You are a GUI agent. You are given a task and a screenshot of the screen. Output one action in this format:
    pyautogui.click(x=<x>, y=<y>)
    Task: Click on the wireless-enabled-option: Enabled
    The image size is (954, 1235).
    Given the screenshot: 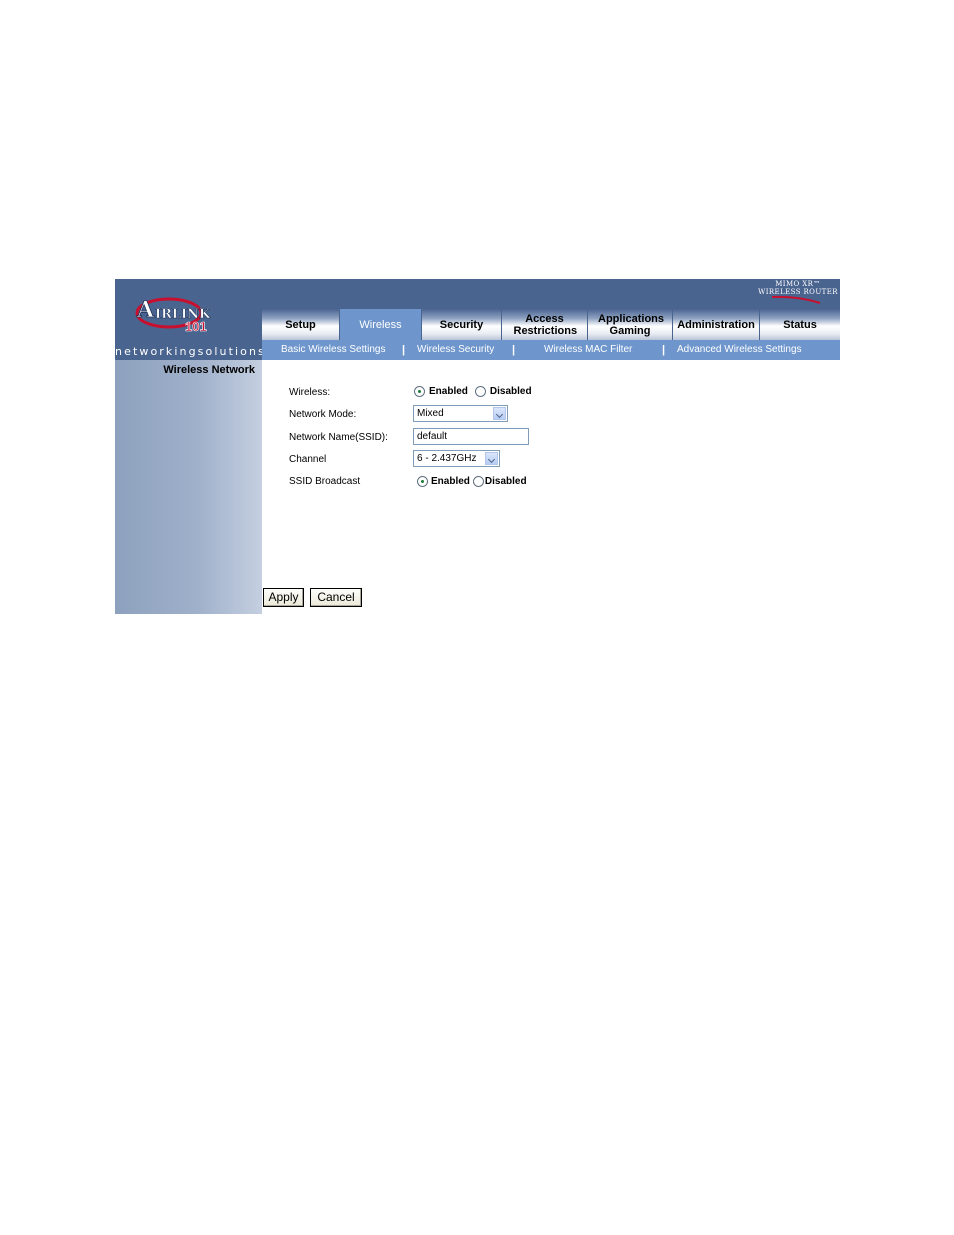 What is the action you would take?
    pyautogui.click(x=441, y=391)
    